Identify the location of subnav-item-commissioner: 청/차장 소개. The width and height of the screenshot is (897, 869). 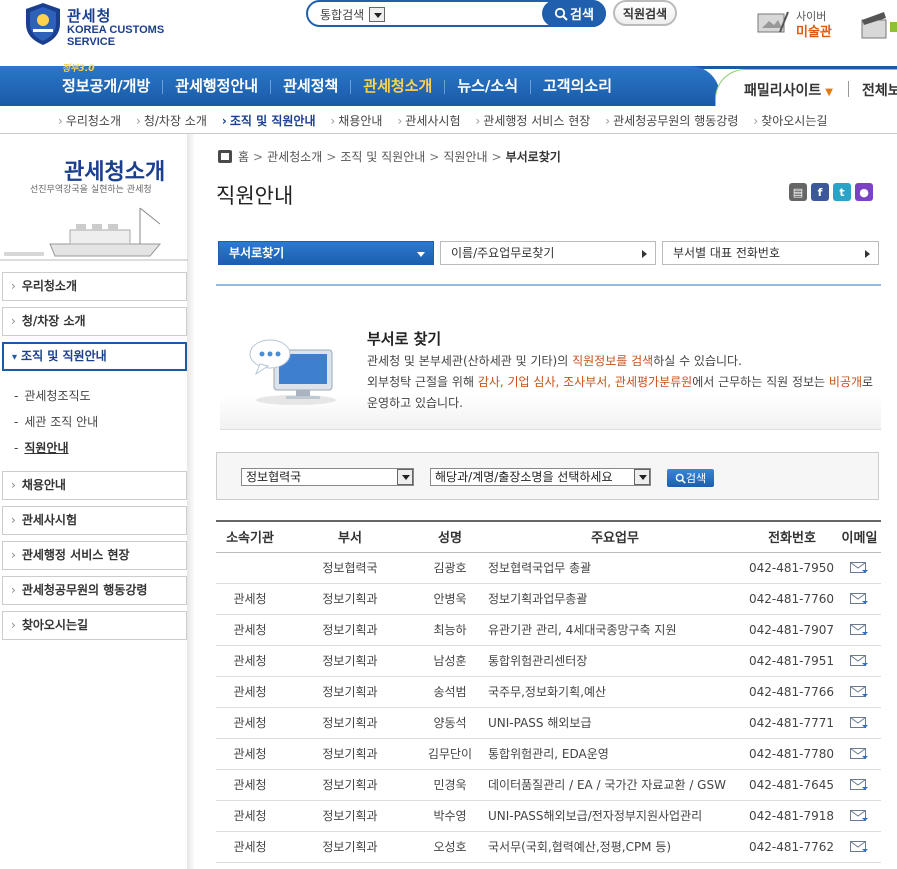
(179, 120).